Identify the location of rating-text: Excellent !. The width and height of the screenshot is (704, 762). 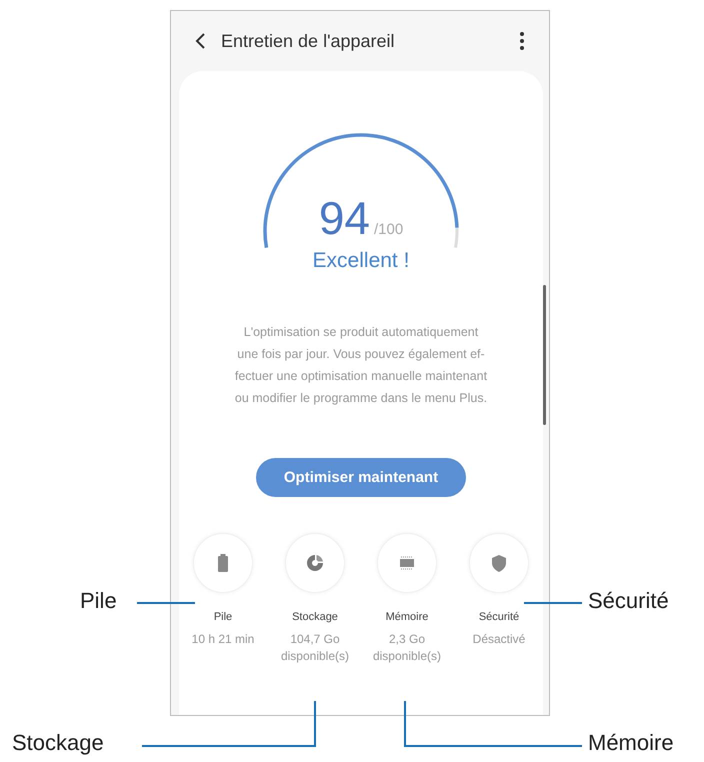
(361, 261).